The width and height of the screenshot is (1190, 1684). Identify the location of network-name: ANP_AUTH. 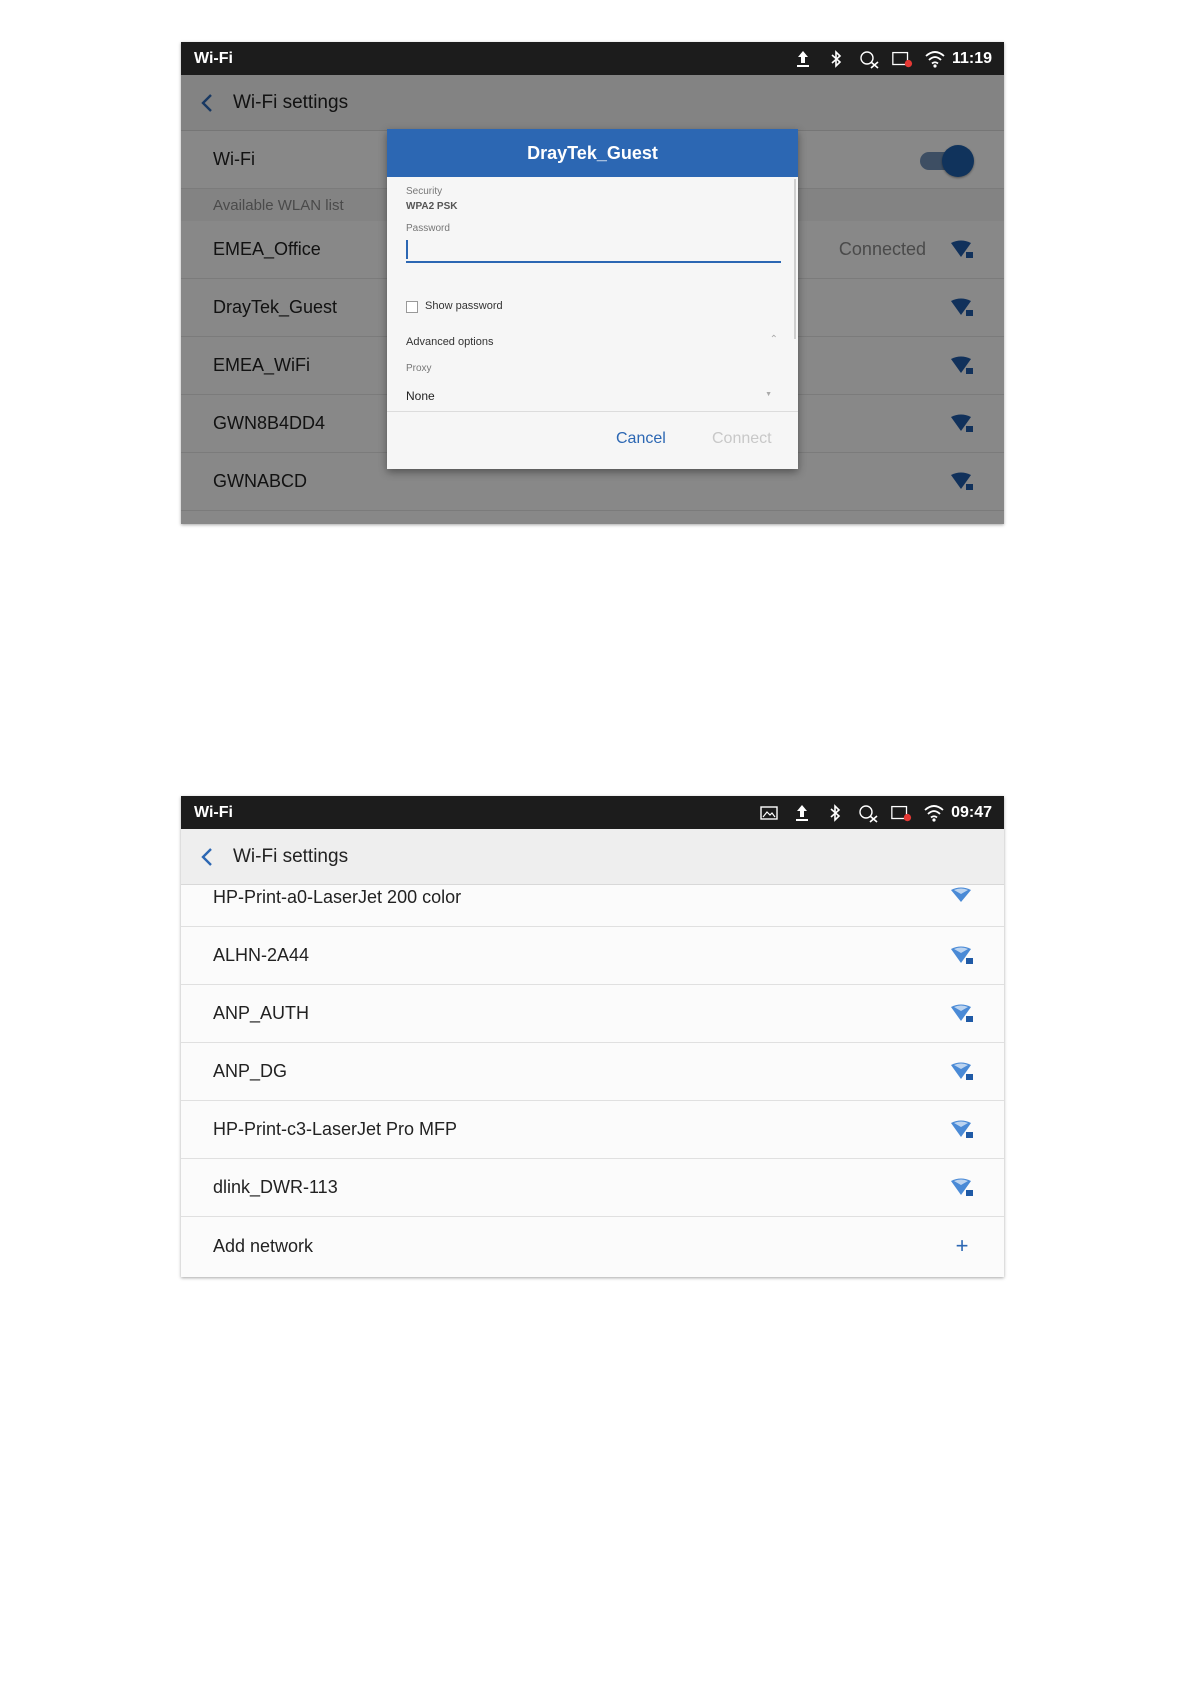
(261, 1013).